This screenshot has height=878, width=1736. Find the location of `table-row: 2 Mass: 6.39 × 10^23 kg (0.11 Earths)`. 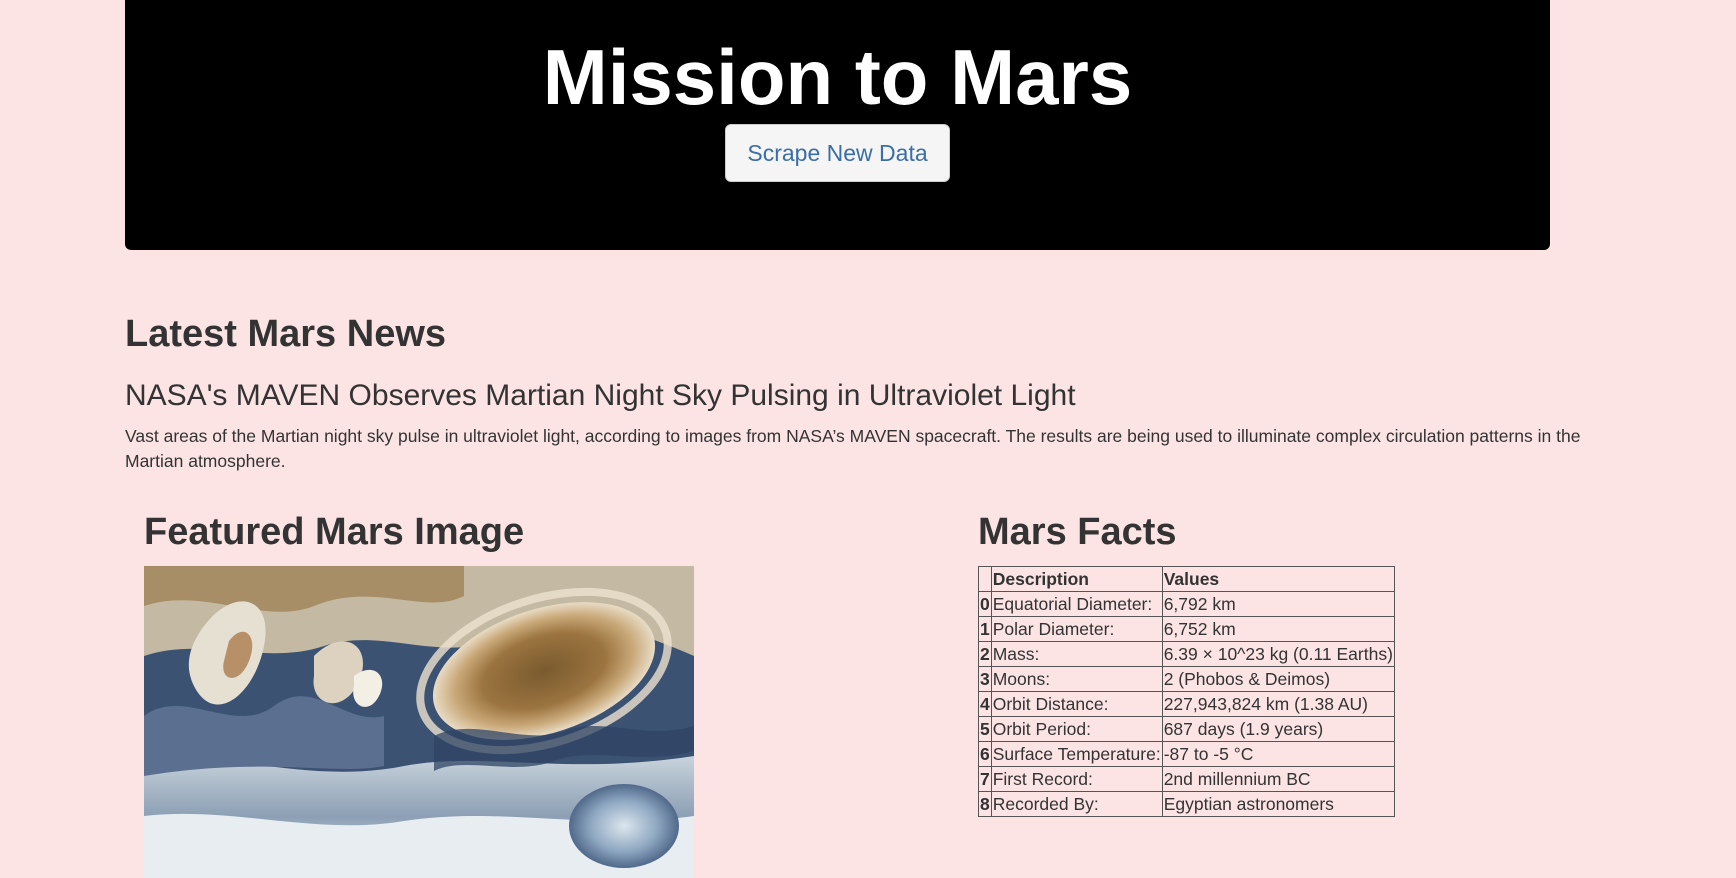

table-row: 2 Mass: 6.39 × 10^23 kg (0.11 Earths) is located at coordinates (1186, 654).